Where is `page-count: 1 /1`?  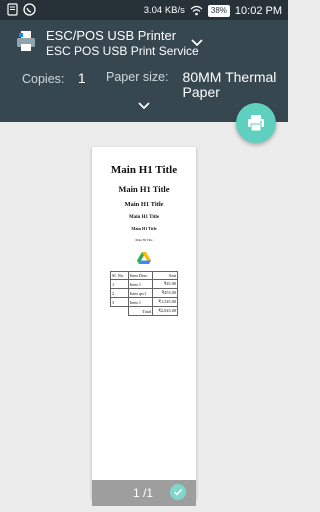 page-count: 1 /1 is located at coordinates (143, 493).